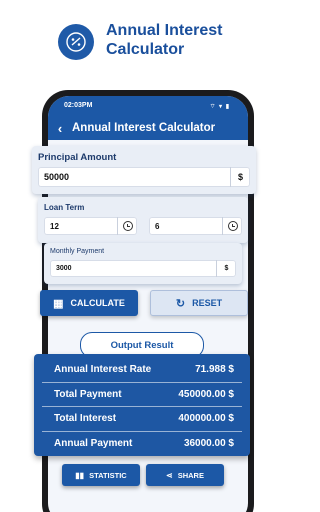 This screenshot has width=320, height=512. What do you see at coordinates (240, 177) in the screenshot?
I see `principal-unit: $` at bounding box center [240, 177].